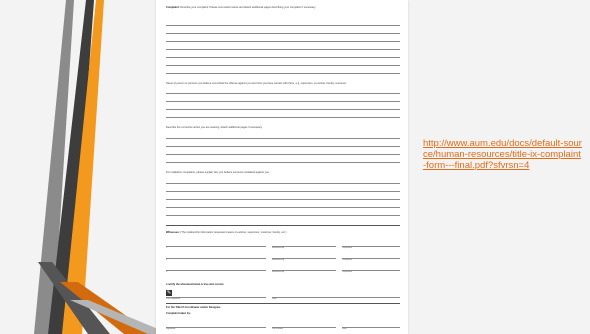 The height and width of the screenshot is (334, 590). What do you see at coordinates (371, 327) in the screenshot?
I see `bottom-date-line` at bounding box center [371, 327].